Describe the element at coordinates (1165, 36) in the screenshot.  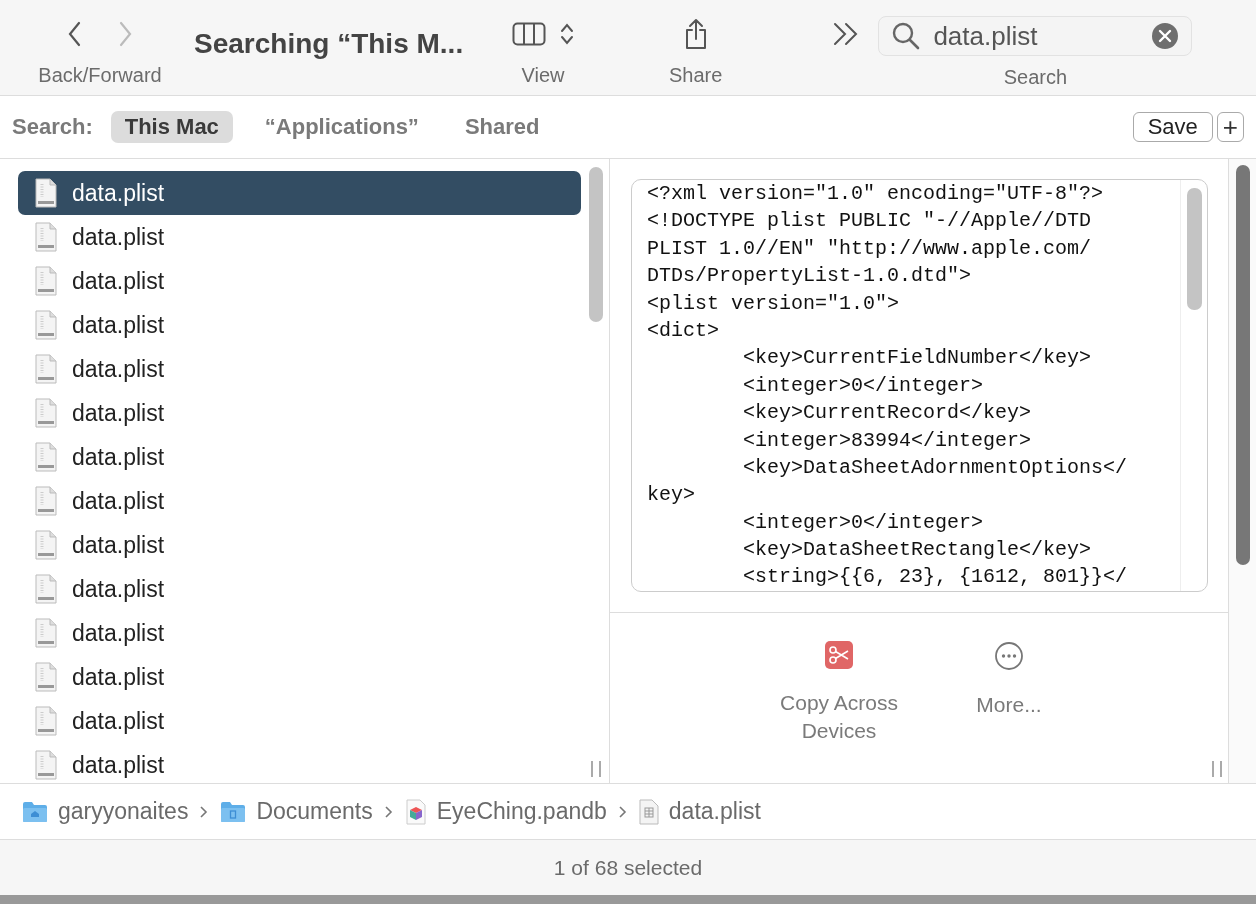
I see `clear-icon` at that location.